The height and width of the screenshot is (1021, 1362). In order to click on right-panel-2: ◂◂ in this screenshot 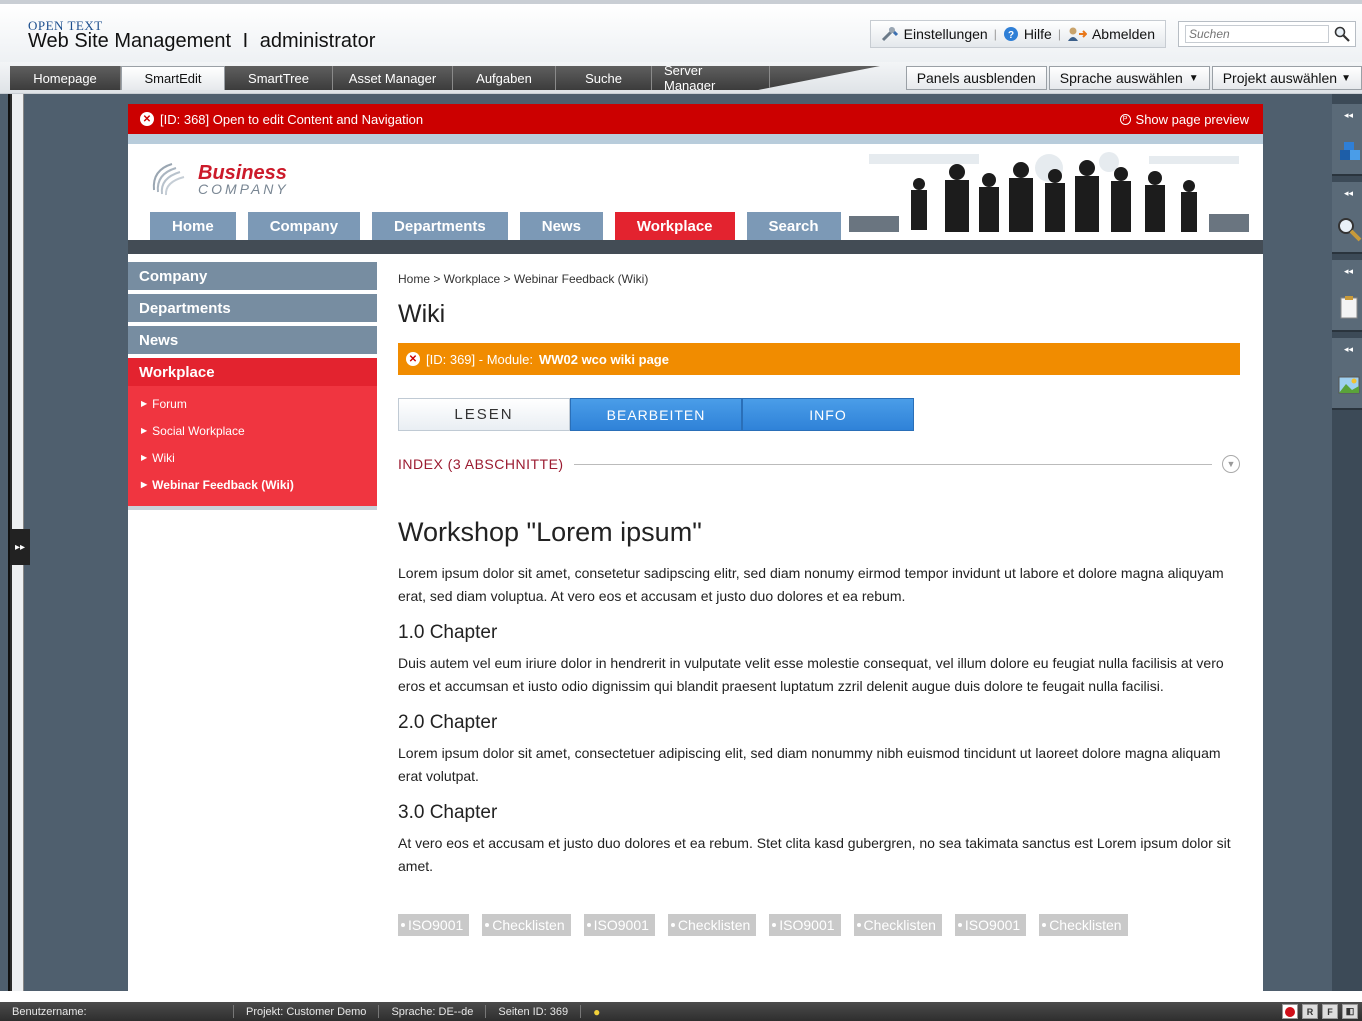, I will do `click(1347, 218)`.